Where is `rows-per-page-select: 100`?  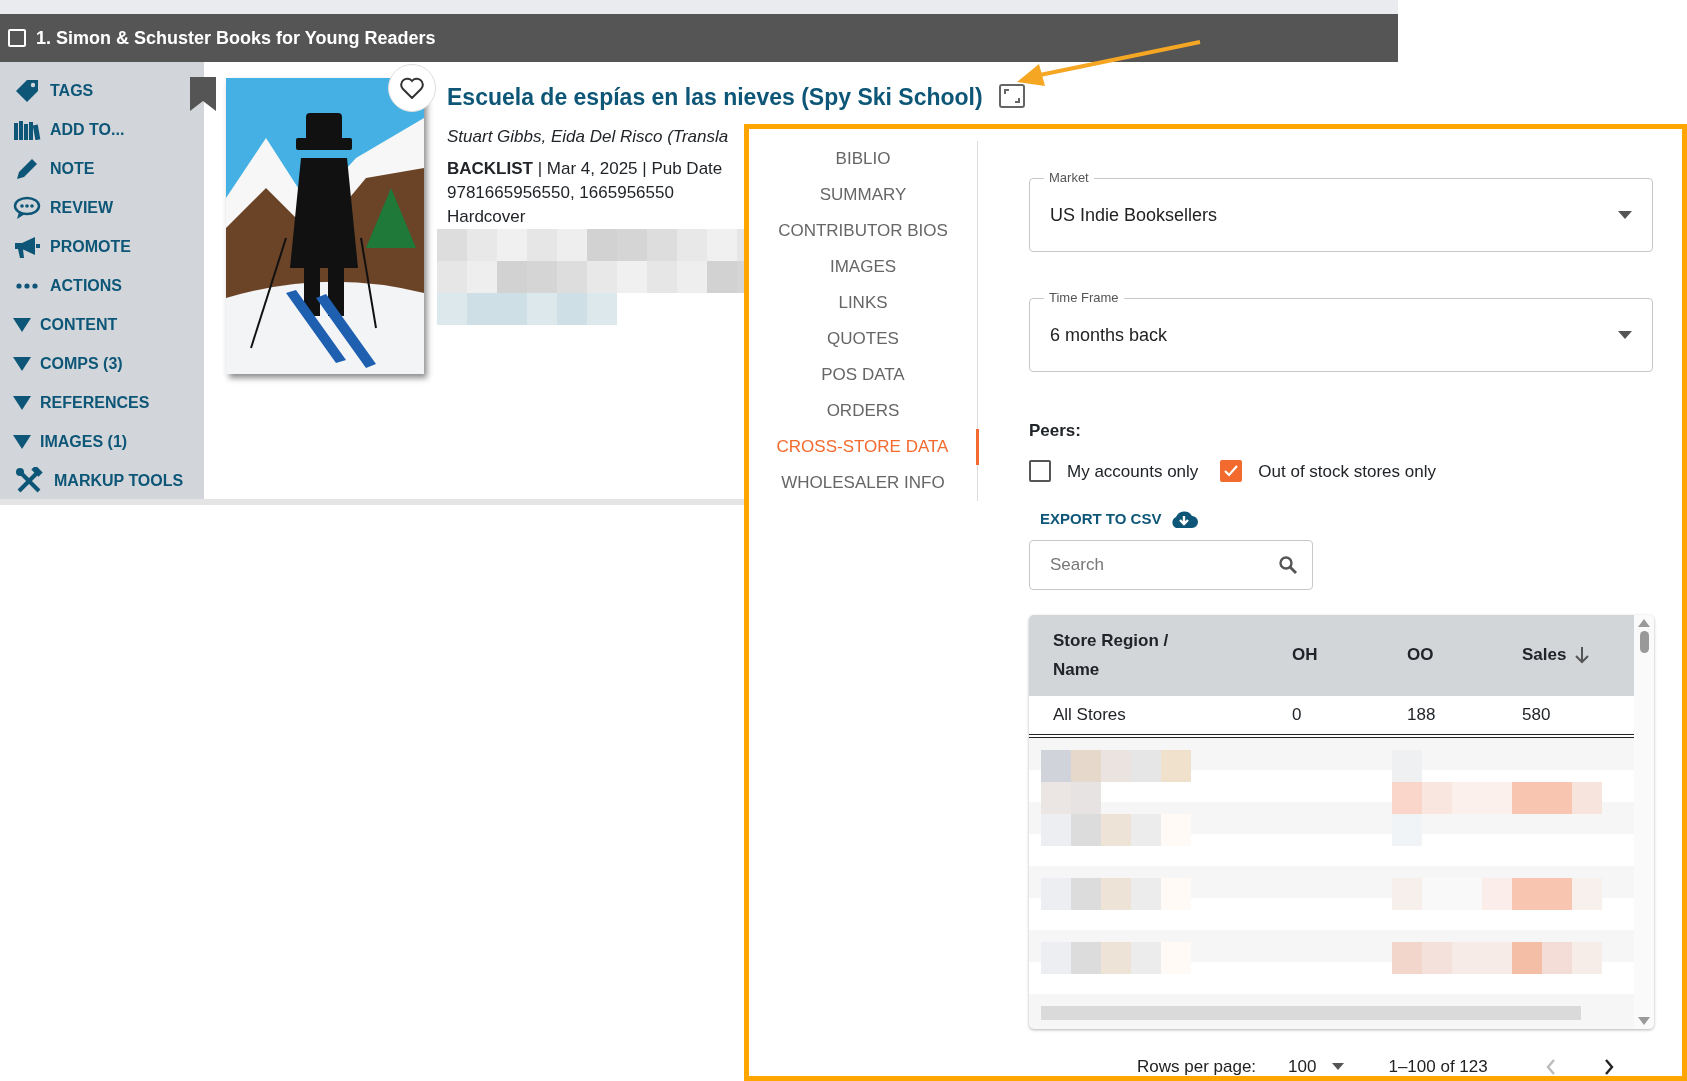
rows-per-page-select: 100 is located at coordinates (1316, 1066).